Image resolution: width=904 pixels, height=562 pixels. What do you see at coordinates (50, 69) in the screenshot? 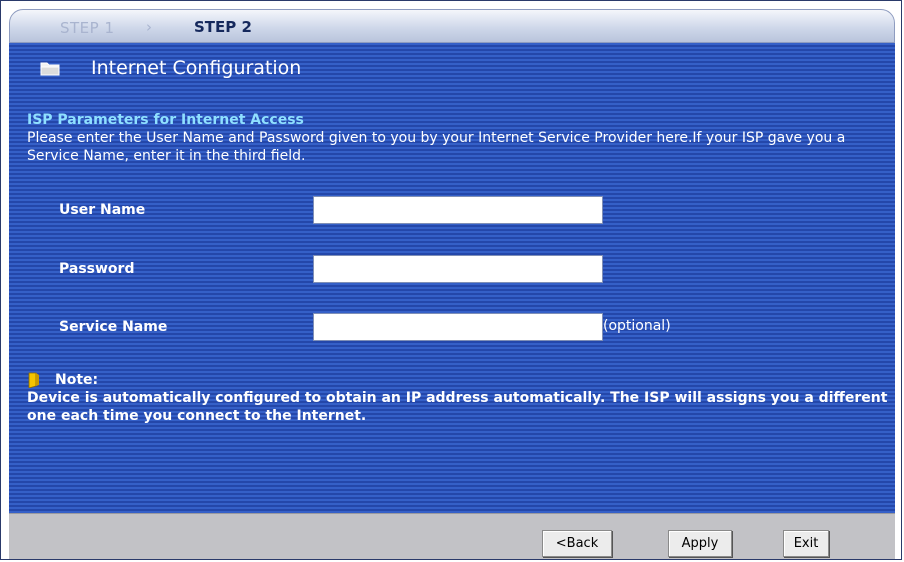
I see `folder-icon` at bounding box center [50, 69].